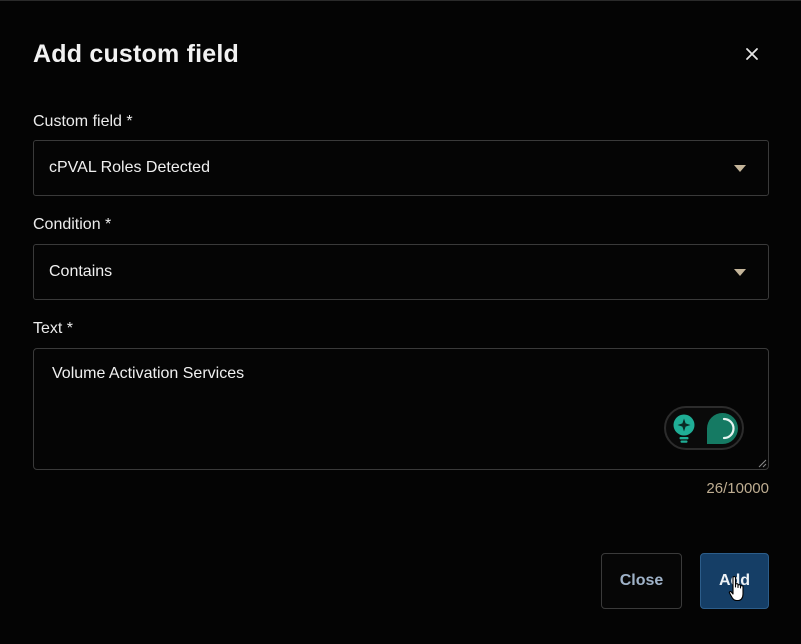  Describe the element at coordinates (148, 373) in the screenshot. I see `text-input-value: Volume Activation Services` at that location.